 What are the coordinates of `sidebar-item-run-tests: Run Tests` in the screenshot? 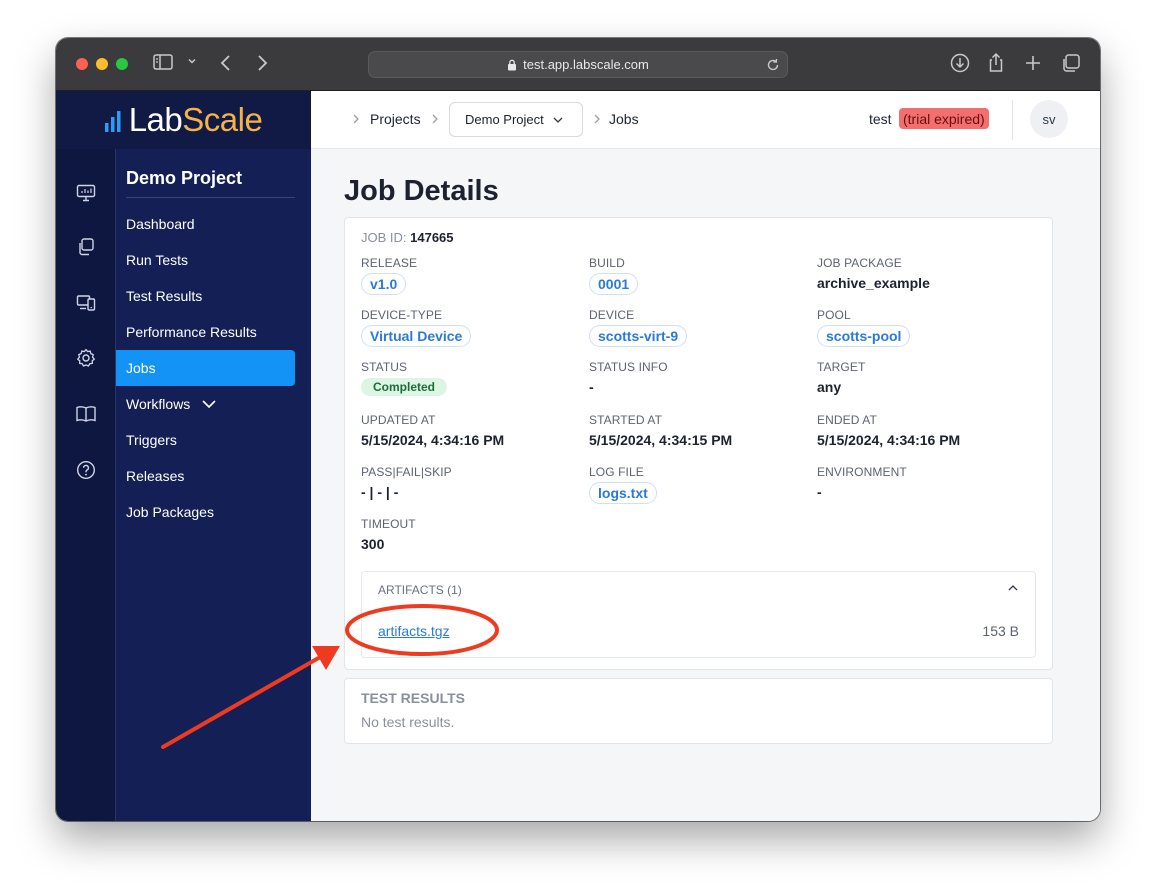 It's located at (205, 260).